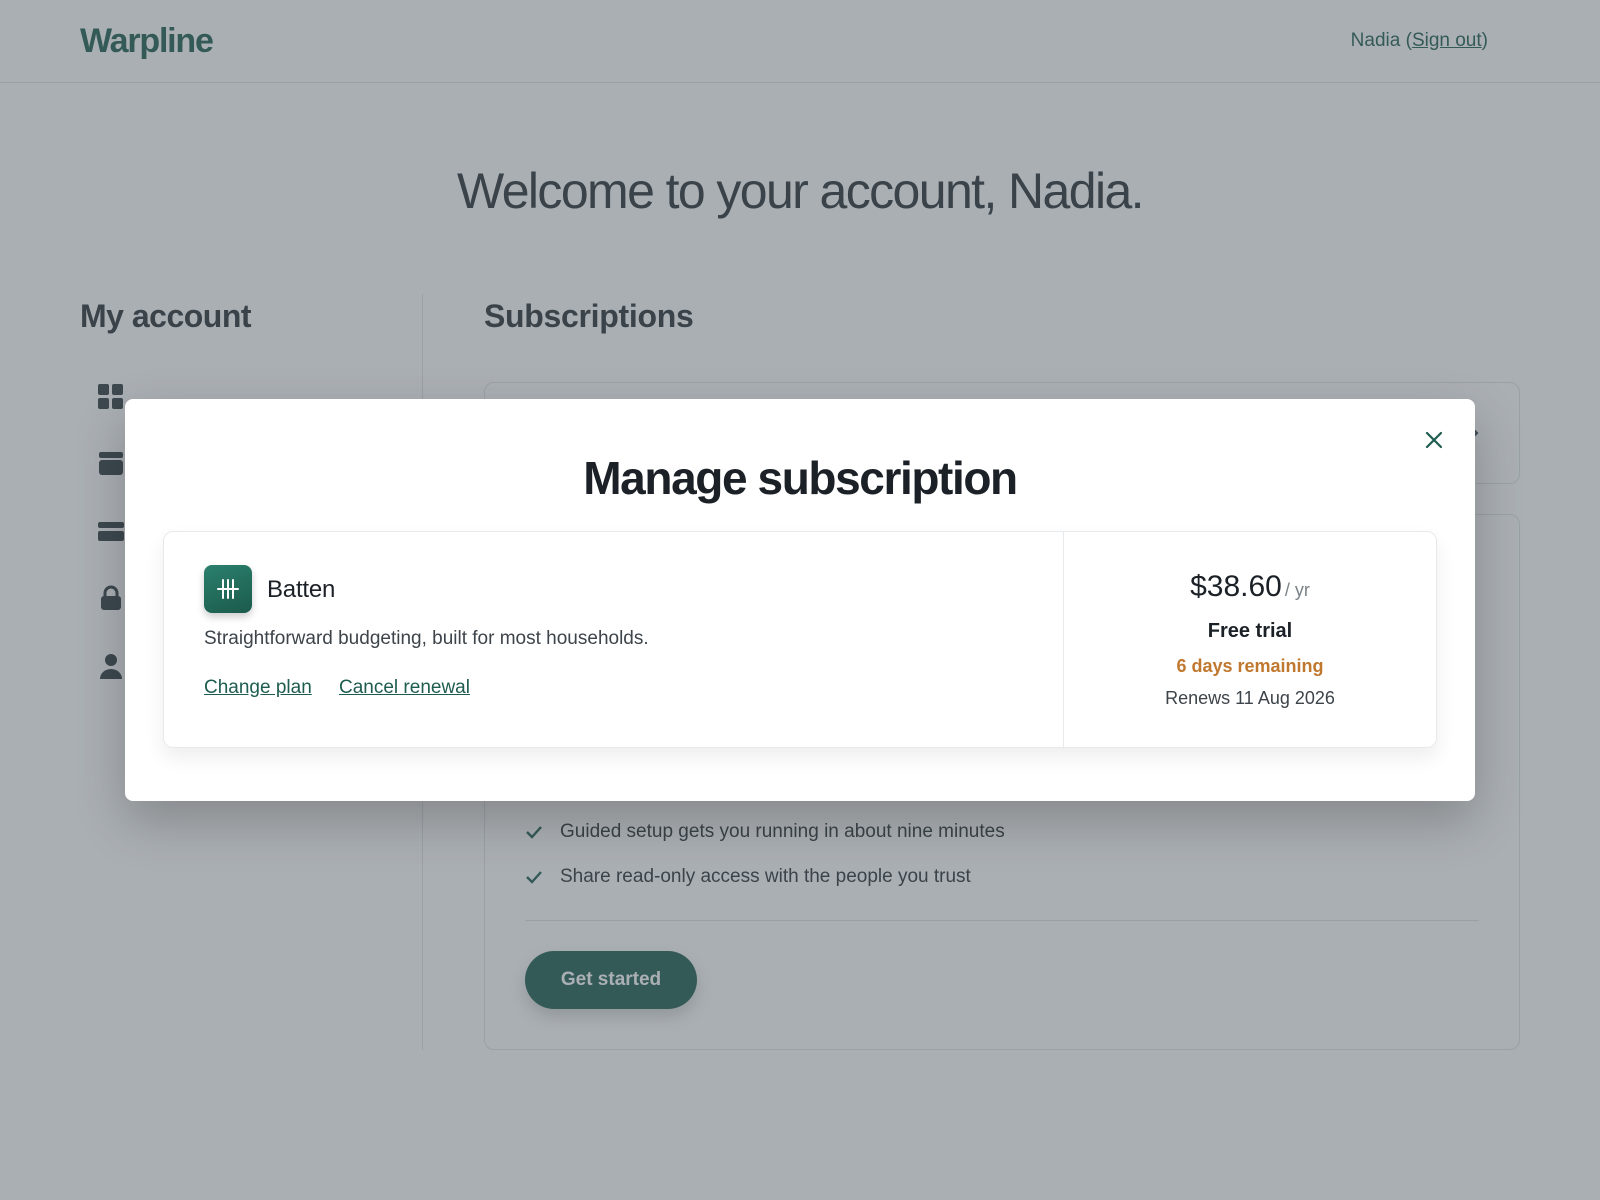  I want to click on modal-title: Manage subscription, so click(800, 478).